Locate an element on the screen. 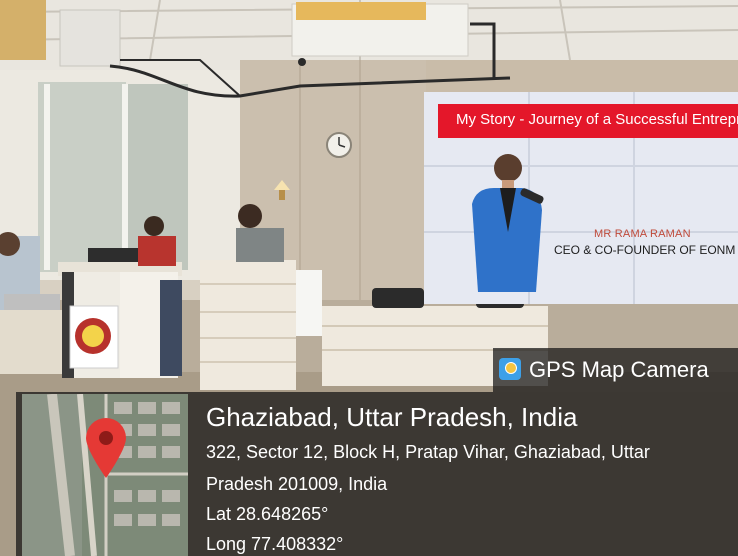  gps-map-thumbnail is located at coordinates (105, 475).